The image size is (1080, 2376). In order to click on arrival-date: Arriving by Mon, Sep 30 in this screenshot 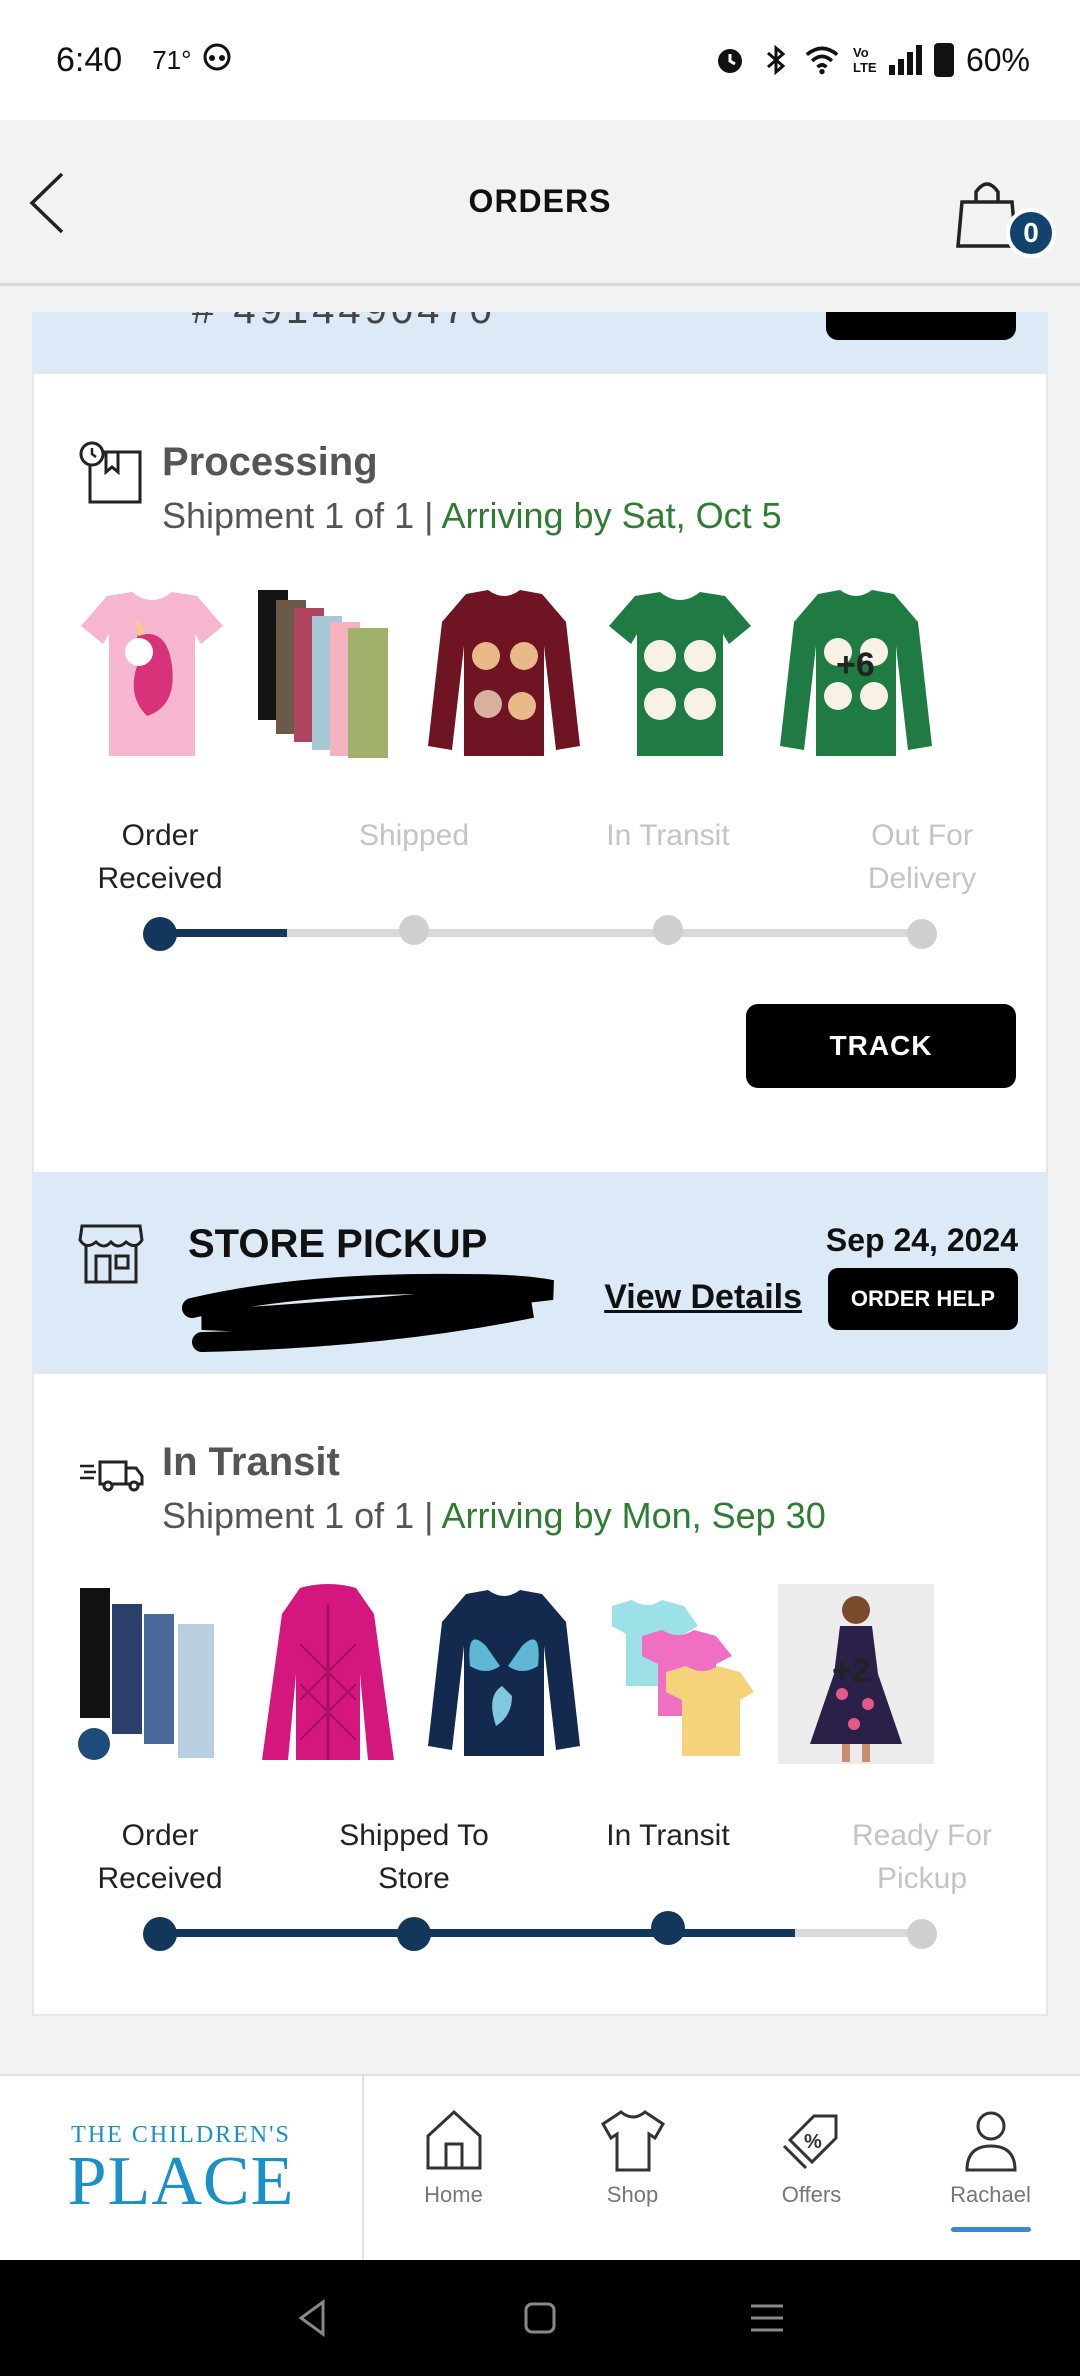, I will do `click(633, 1515)`.